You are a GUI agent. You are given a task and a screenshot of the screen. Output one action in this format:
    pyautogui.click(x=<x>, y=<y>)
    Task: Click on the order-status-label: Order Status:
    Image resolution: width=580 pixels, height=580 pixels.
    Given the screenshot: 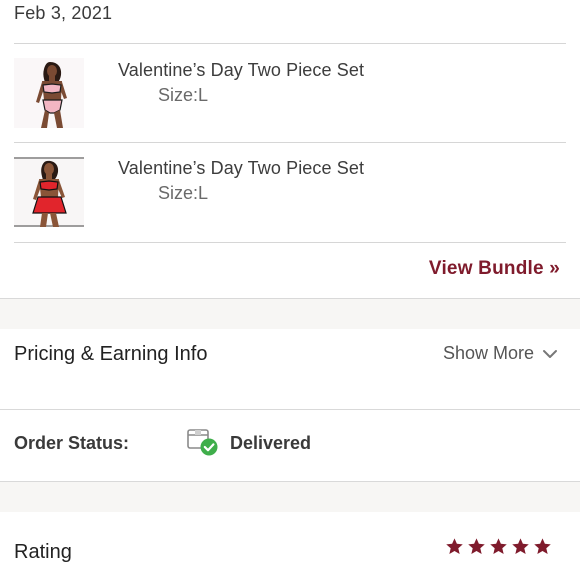 What is the action you would take?
    pyautogui.click(x=72, y=443)
    